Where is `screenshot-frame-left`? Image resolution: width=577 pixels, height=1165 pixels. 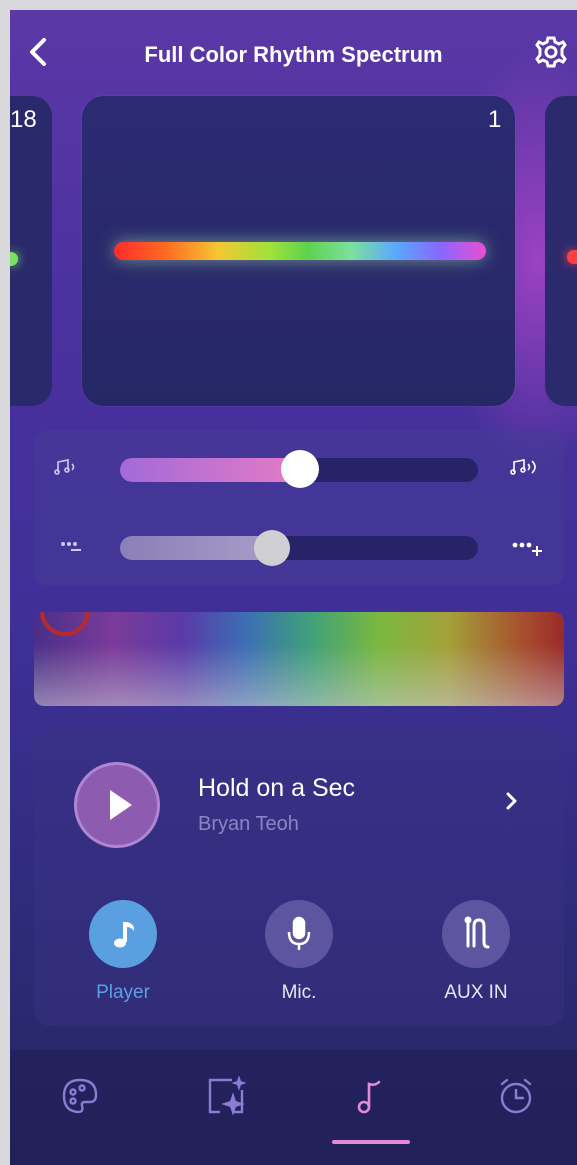
screenshot-frame-left is located at coordinates (5, 582).